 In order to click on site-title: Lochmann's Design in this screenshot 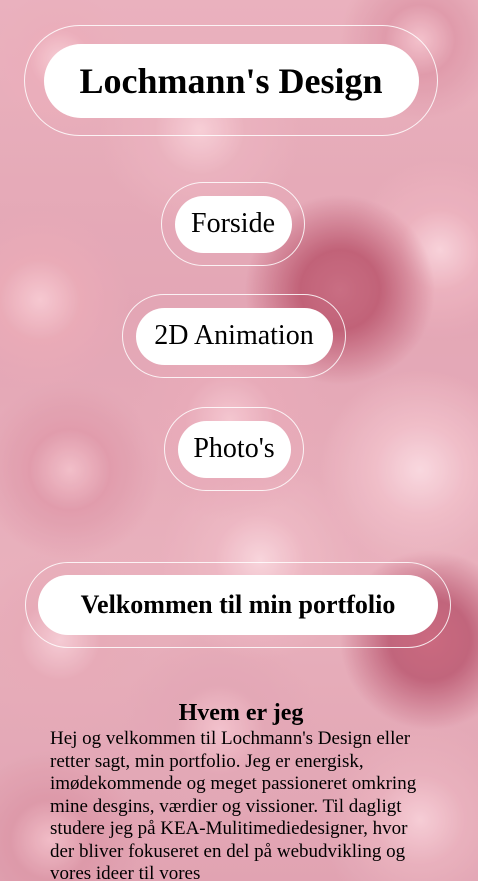, I will do `click(231, 80)`.